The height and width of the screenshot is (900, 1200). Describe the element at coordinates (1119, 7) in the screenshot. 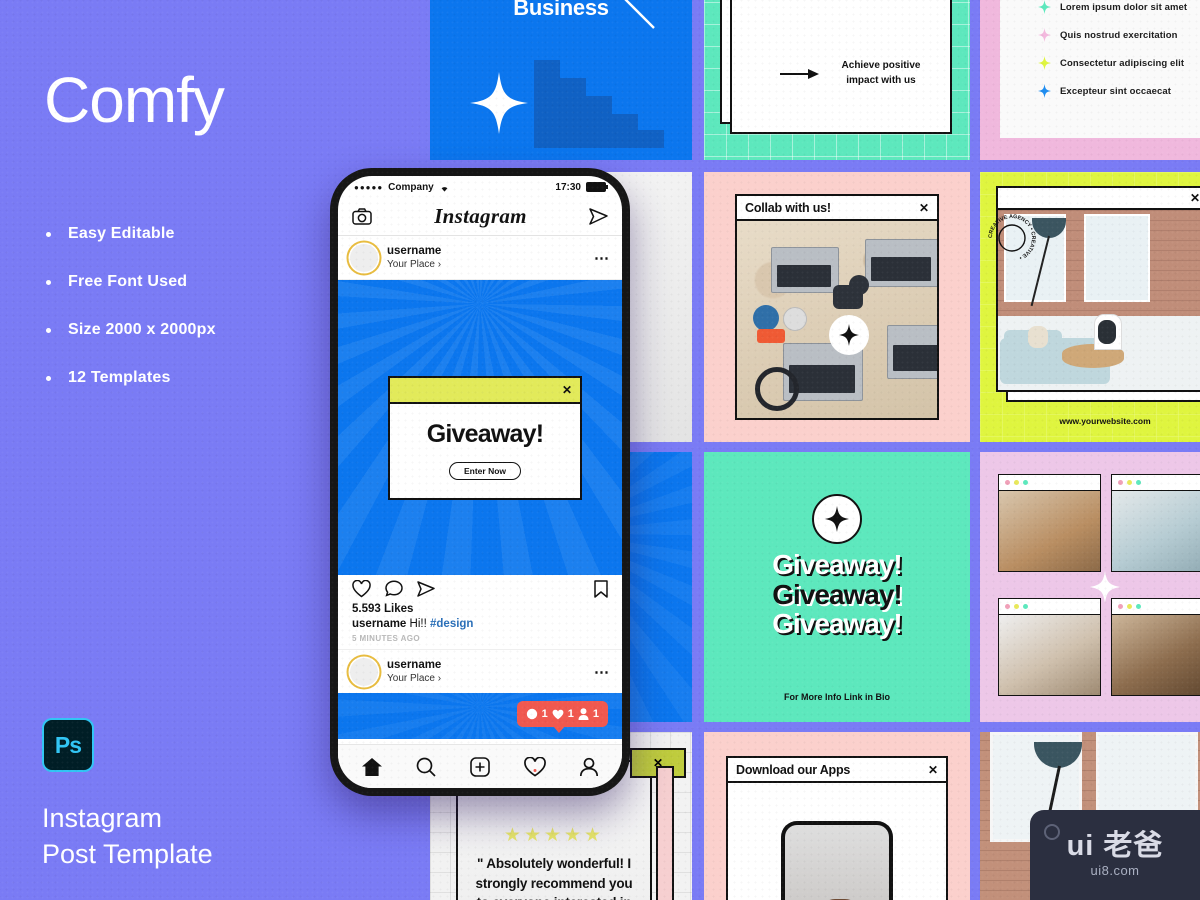

I see `list-item: Lorem ipsum dolor sit amet` at that location.